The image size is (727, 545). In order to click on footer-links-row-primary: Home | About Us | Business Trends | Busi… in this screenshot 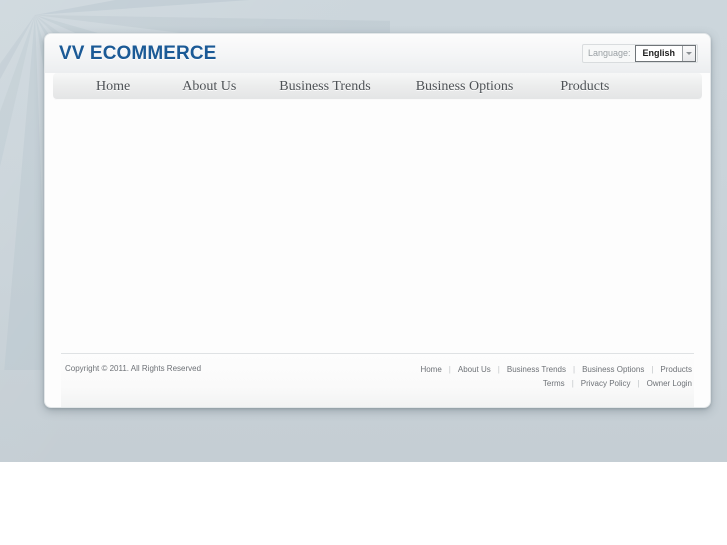, I will do `click(556, 370)`.